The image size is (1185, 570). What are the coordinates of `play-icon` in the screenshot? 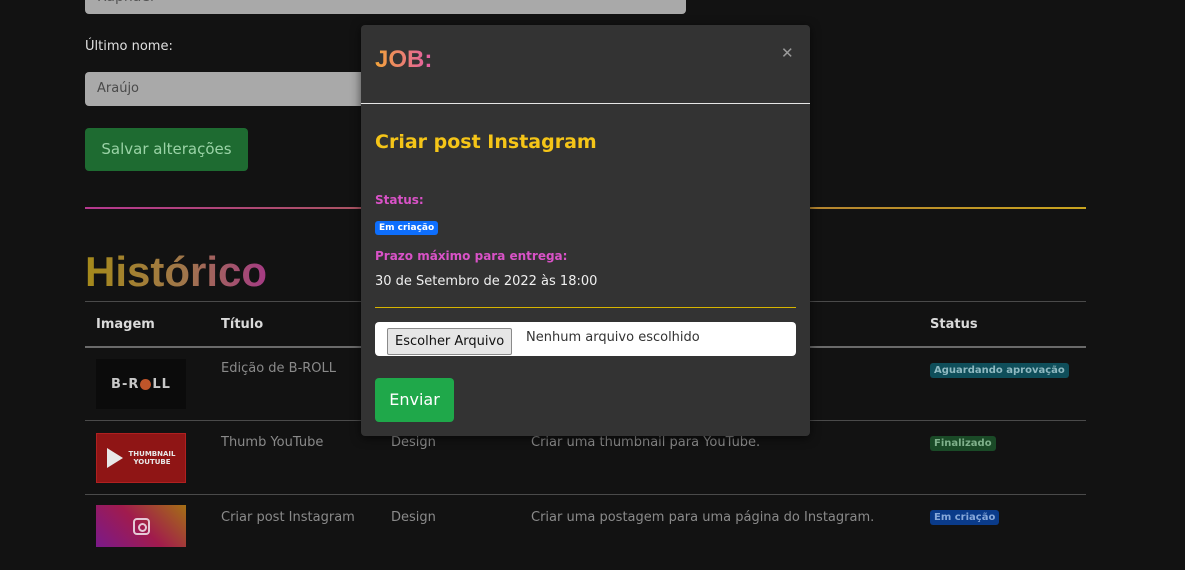 It's located at (114, 458).